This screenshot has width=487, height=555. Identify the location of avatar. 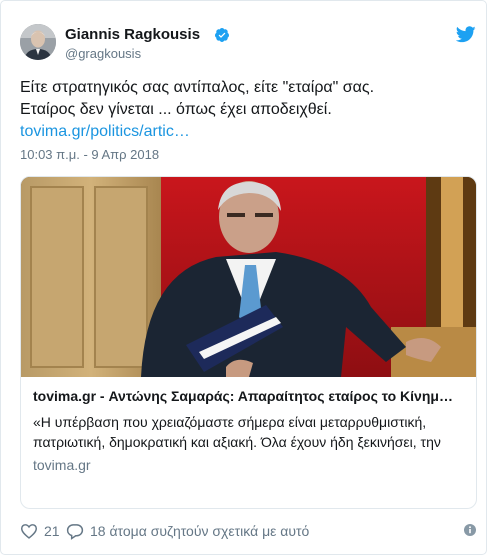
(38, 42).